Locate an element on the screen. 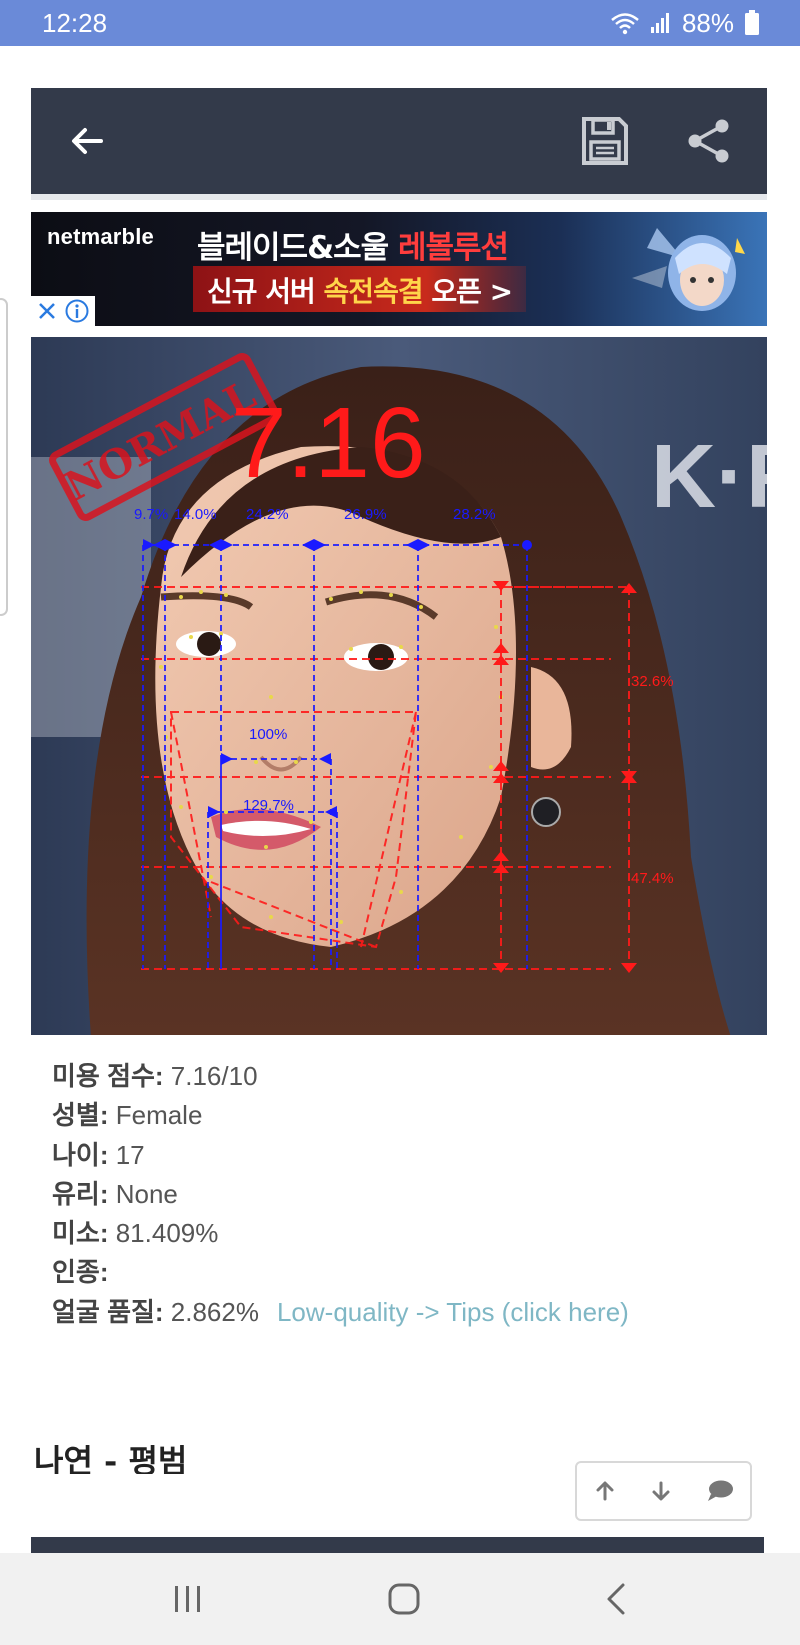 The image size is (800, 1645). back-chevron-icon is located at coordinates (616, 1599).